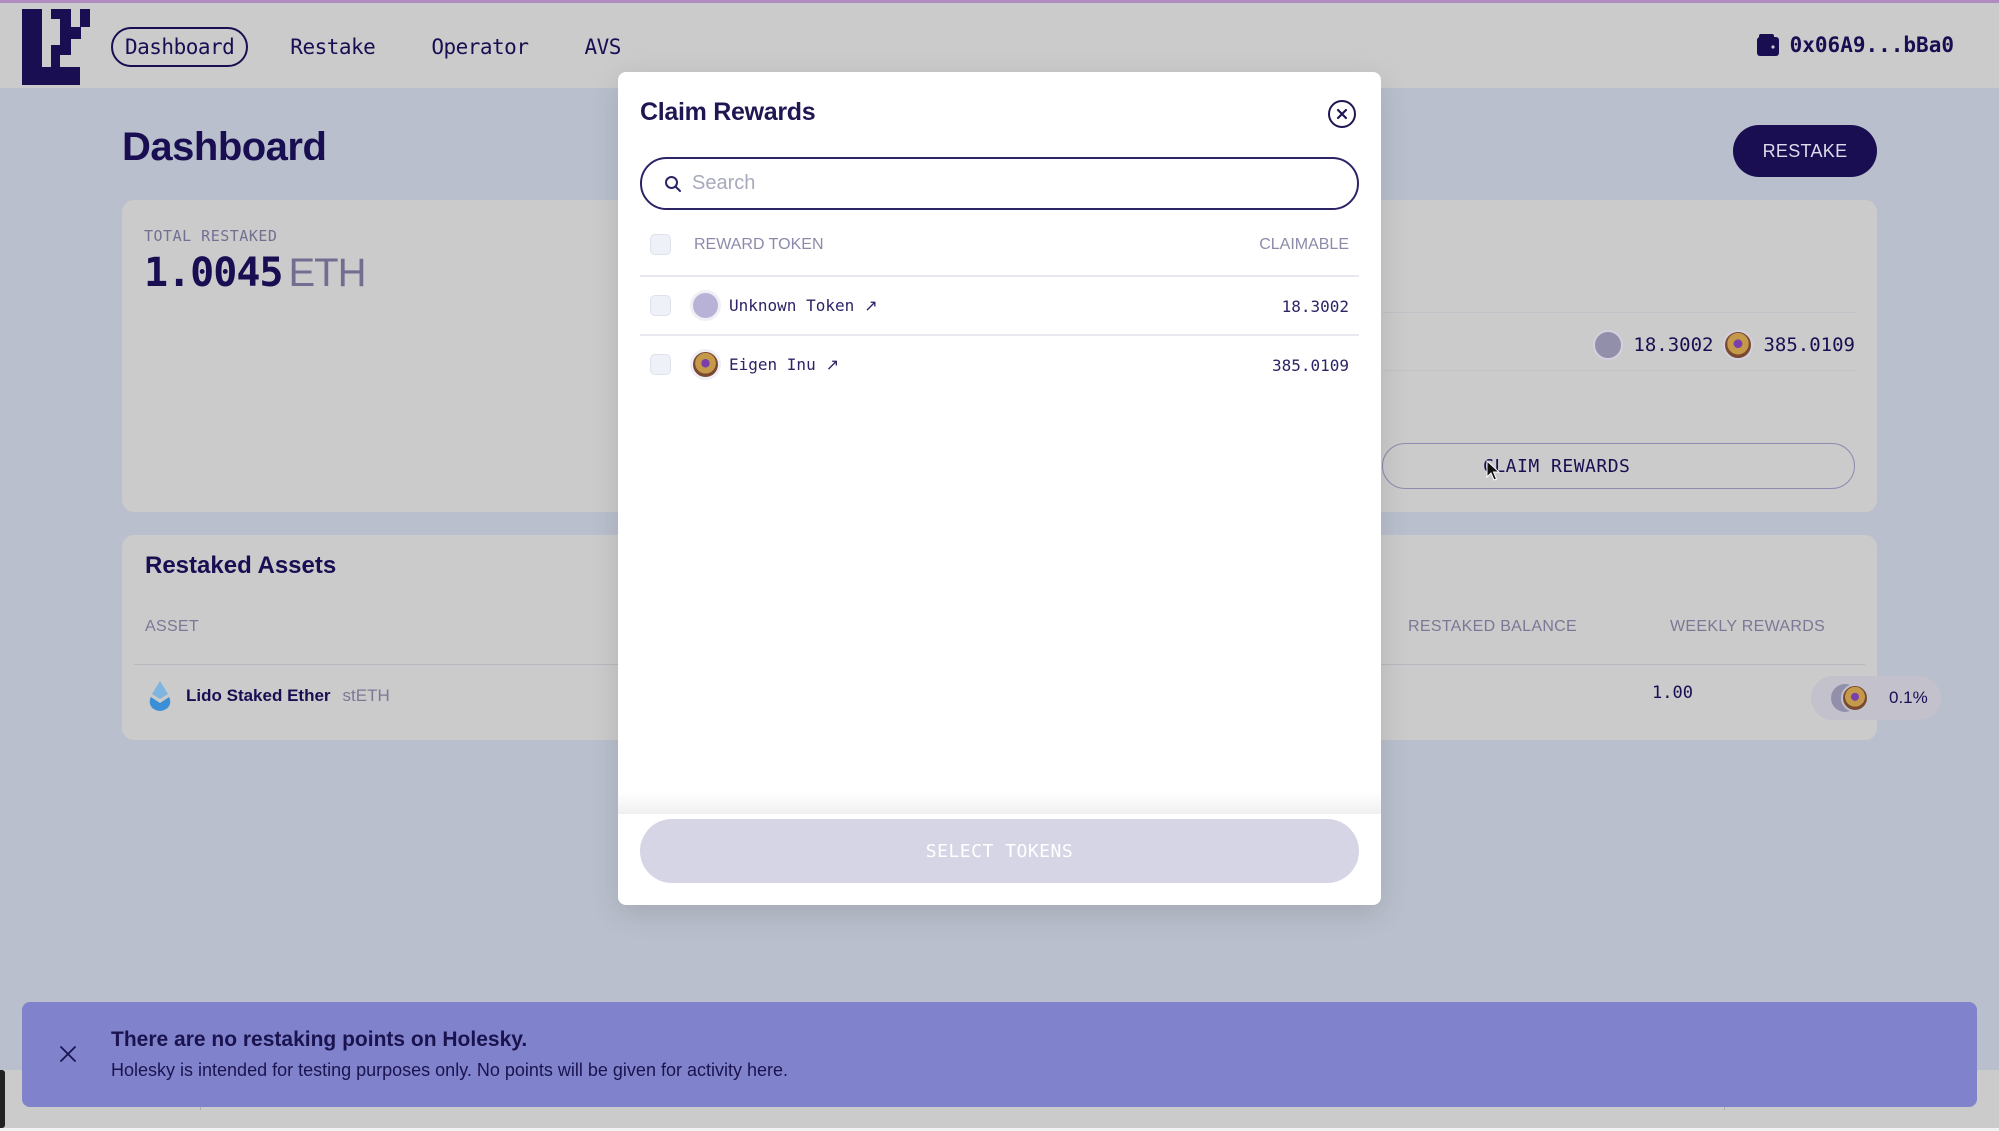 This screenshot has height=1131, width=1999. Describe the element at coordinates (258, 695) in the screenshot. I see `asset-name: Lido Staked Ether` at that location.